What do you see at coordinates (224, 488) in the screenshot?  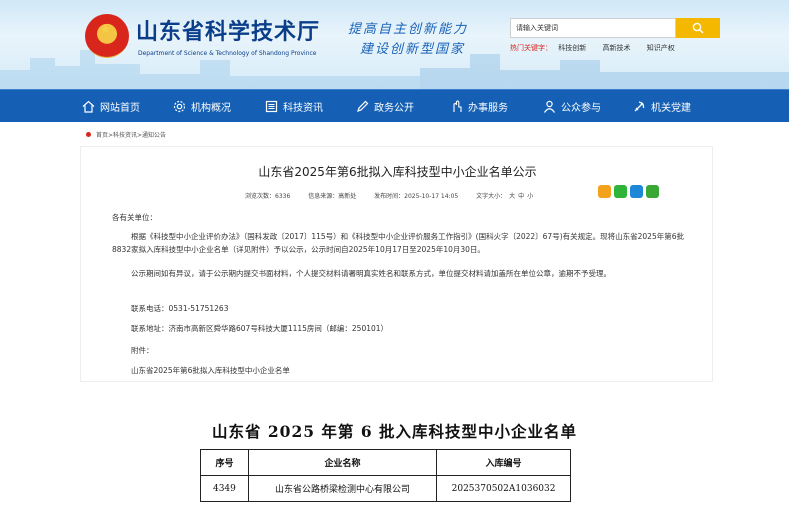 I see `cell-index: 4349` at bounding box center [224, 488].